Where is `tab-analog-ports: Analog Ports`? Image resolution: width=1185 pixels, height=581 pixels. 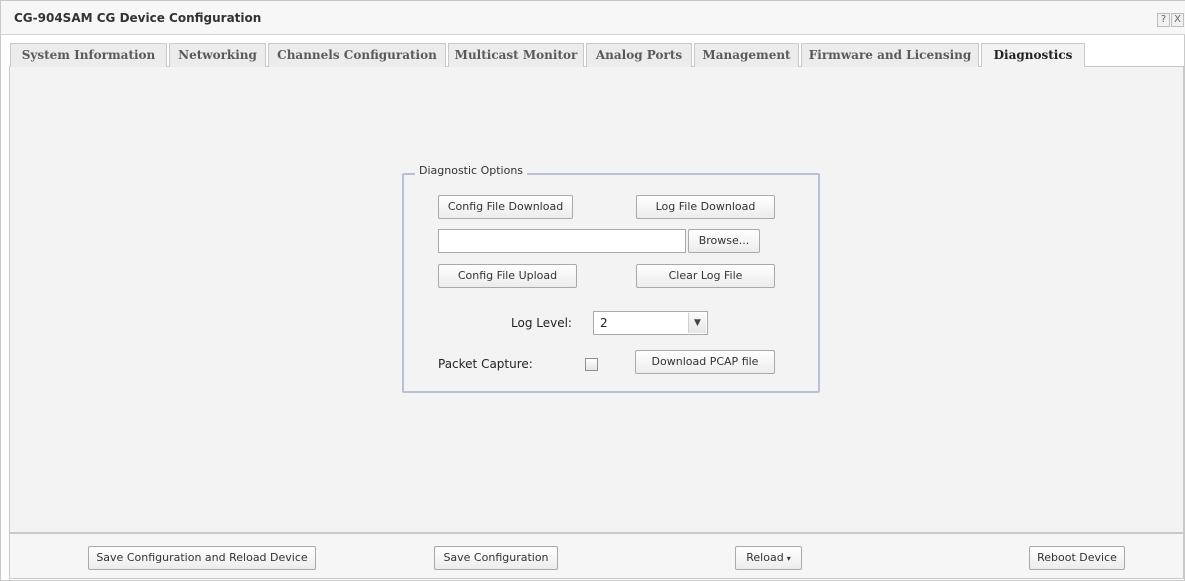
tab-analog-ports: Analog Ports is located at coordinates (639, 55).